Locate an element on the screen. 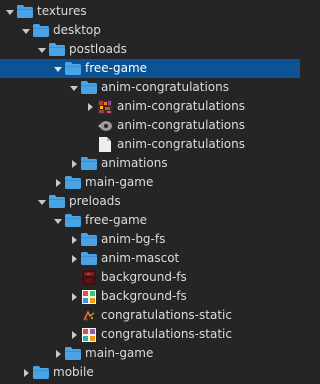  tree-item-label: textures is located at coordinates (62, 11).